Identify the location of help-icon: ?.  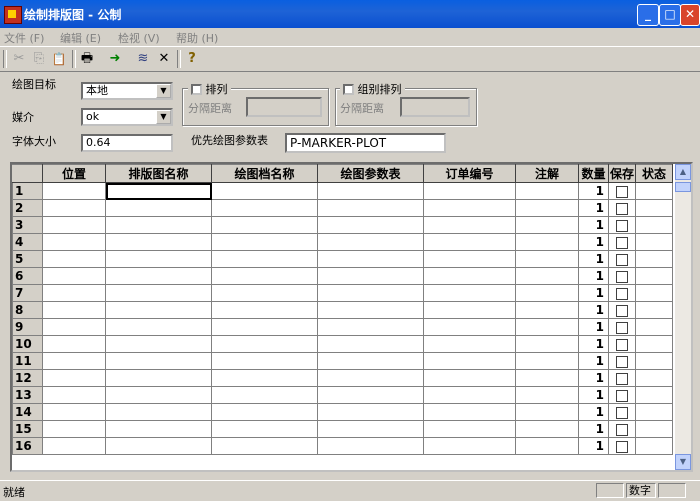
(192, 59).